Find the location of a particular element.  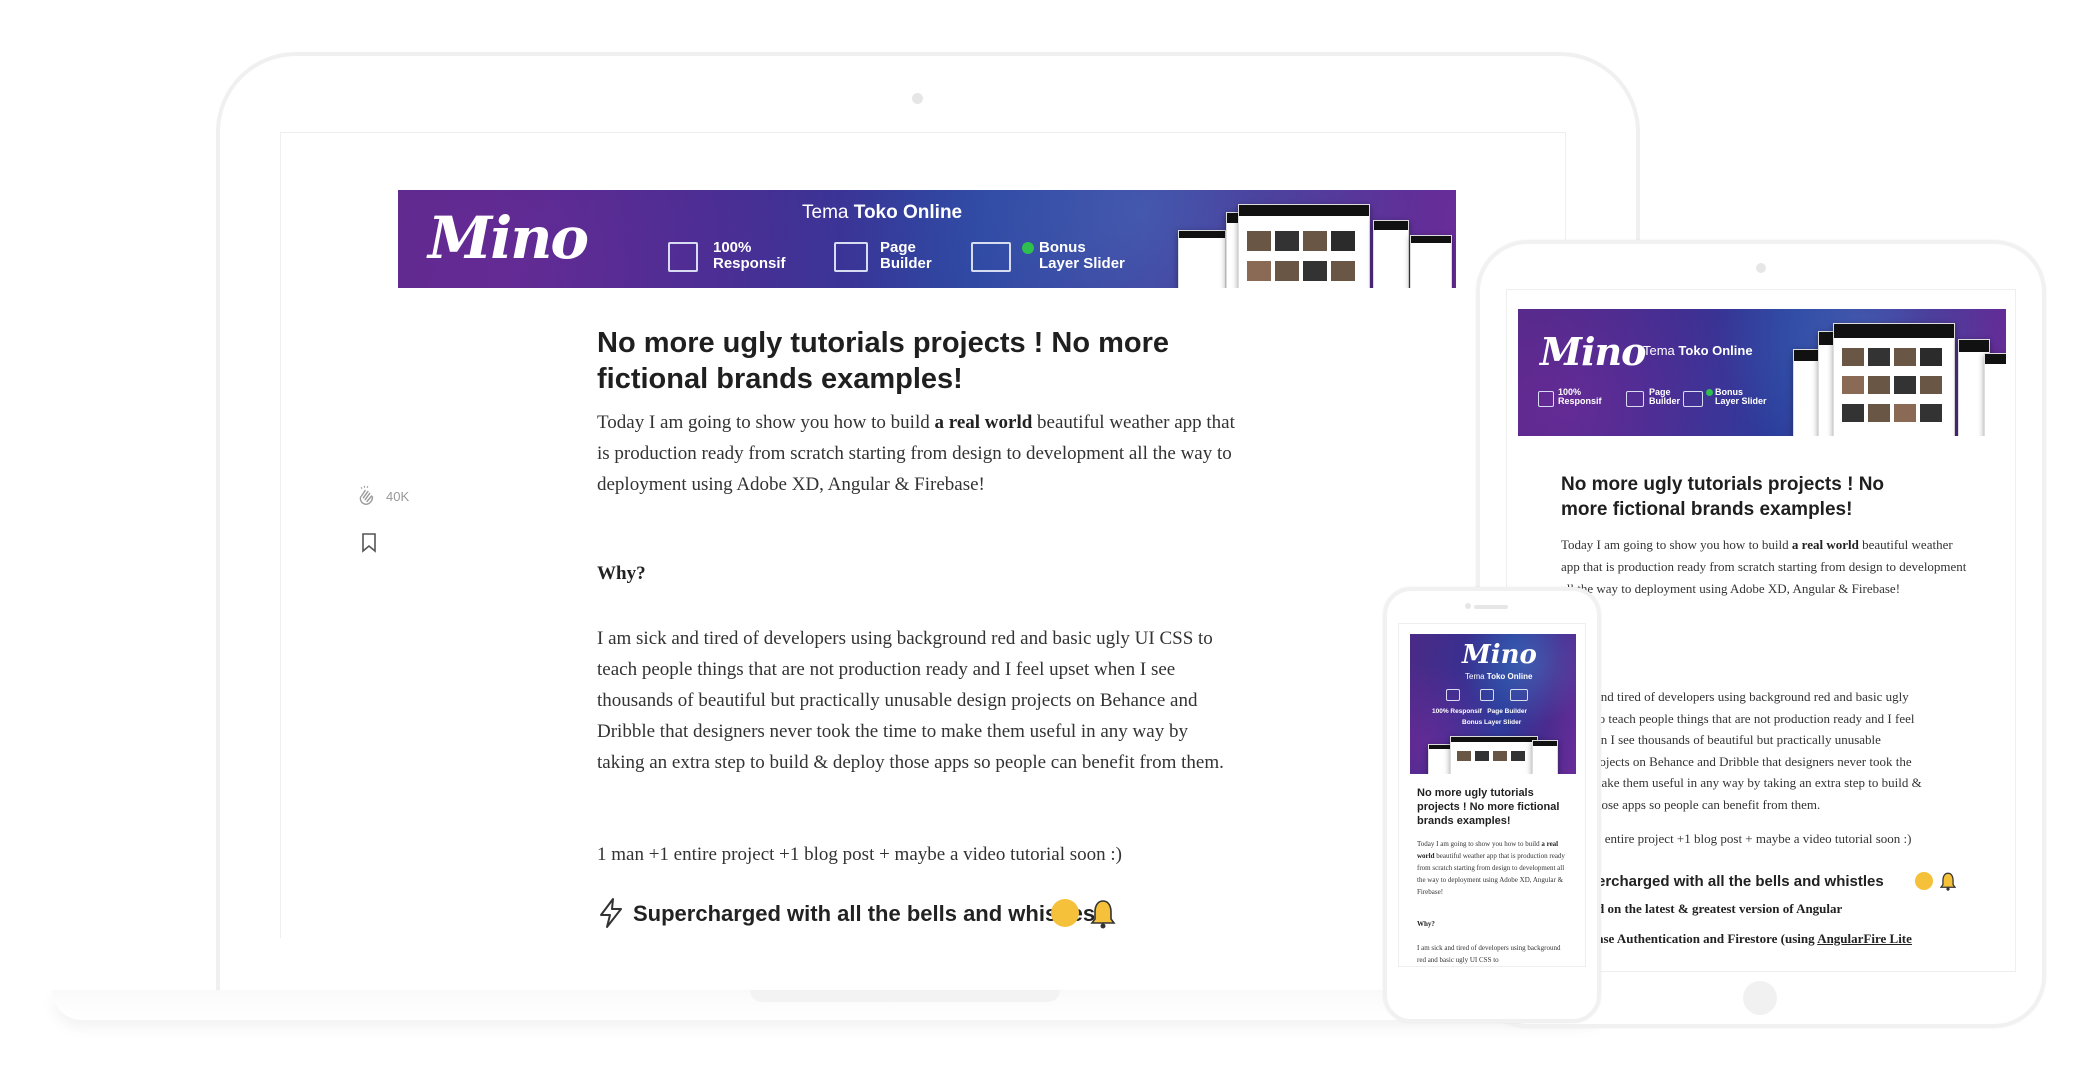

banner-logo: Mino is located at coordinates (508, 238).